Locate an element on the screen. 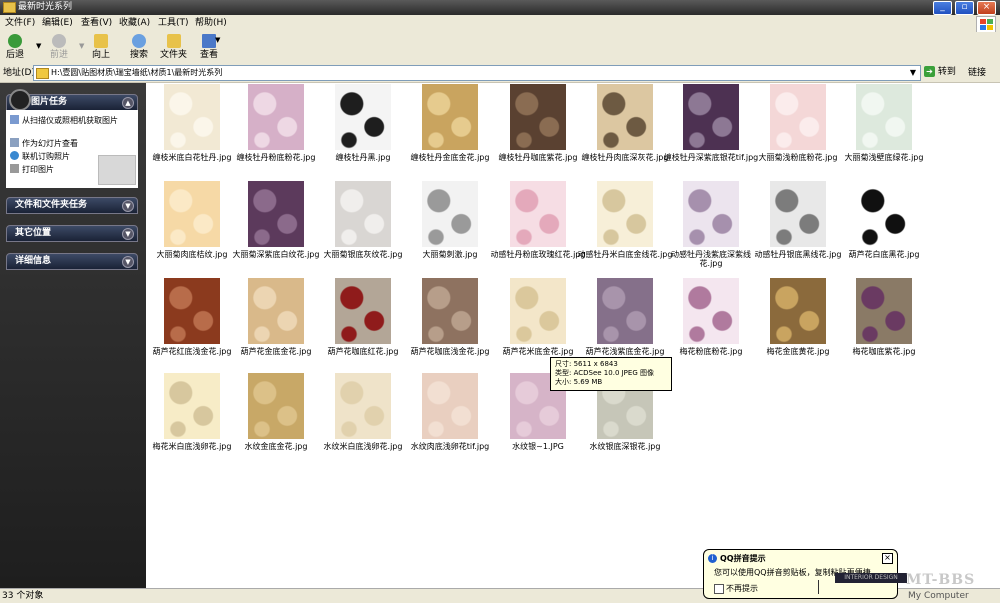 This screenshot has height=603, width=1000. task-get-pictures: 从扫描仪或照相机获取图片 is located at coordinates (64, 120).